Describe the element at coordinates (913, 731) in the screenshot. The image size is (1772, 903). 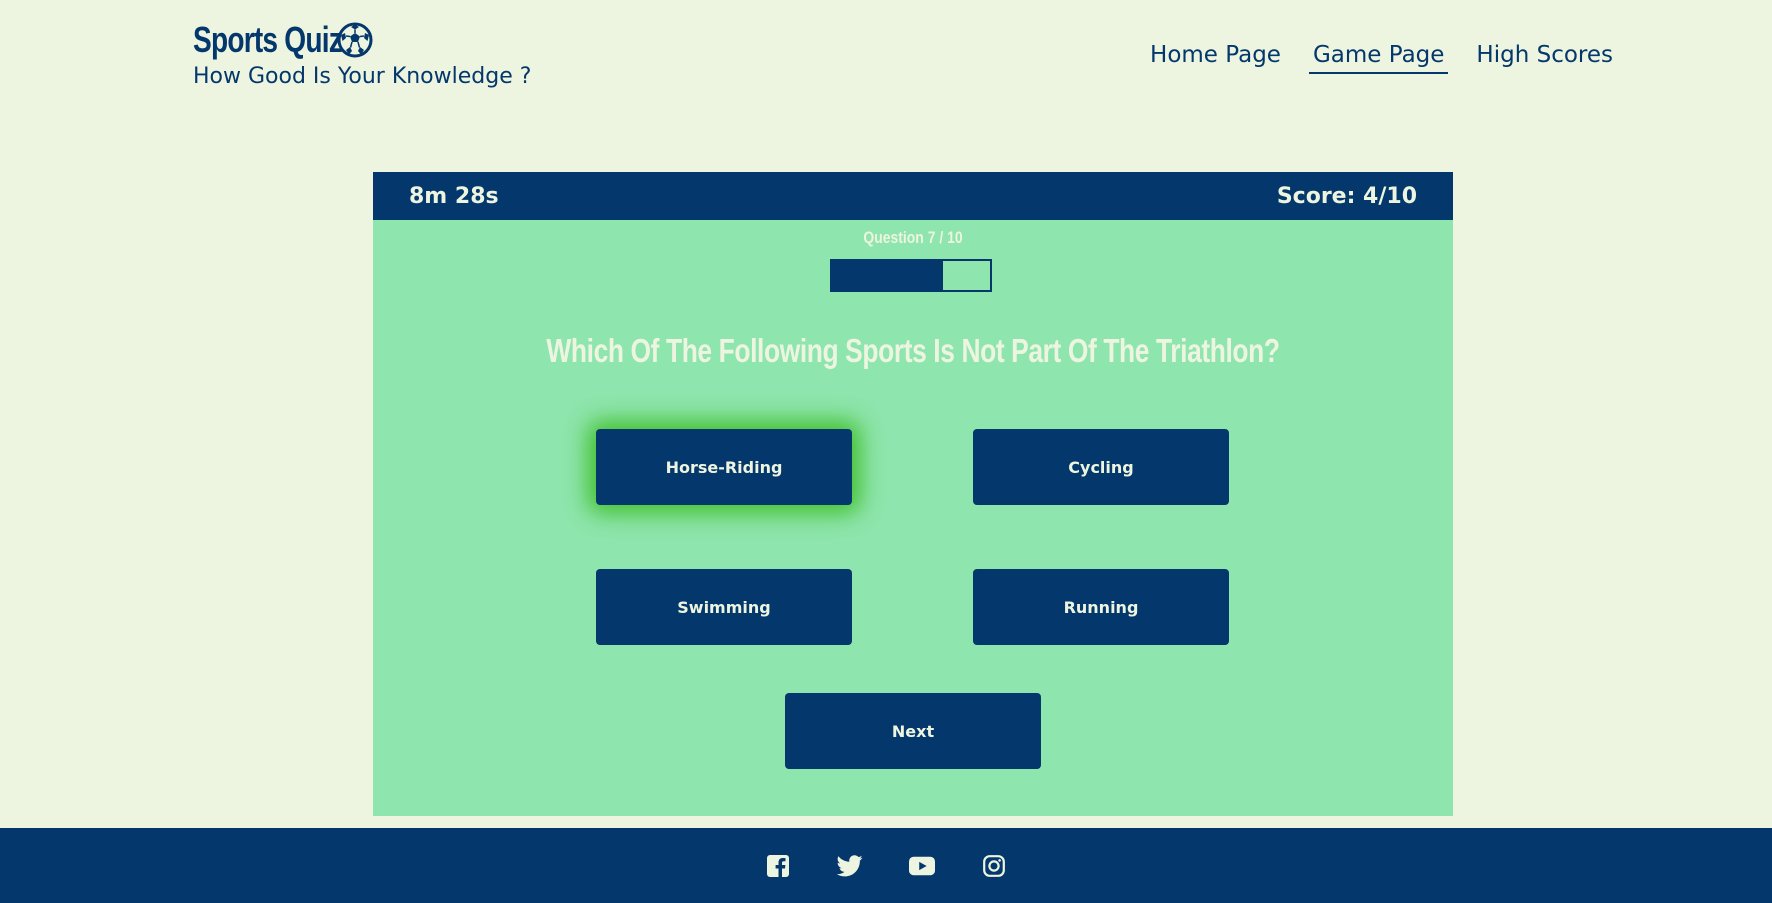
I see `next-button: Next` at that location.